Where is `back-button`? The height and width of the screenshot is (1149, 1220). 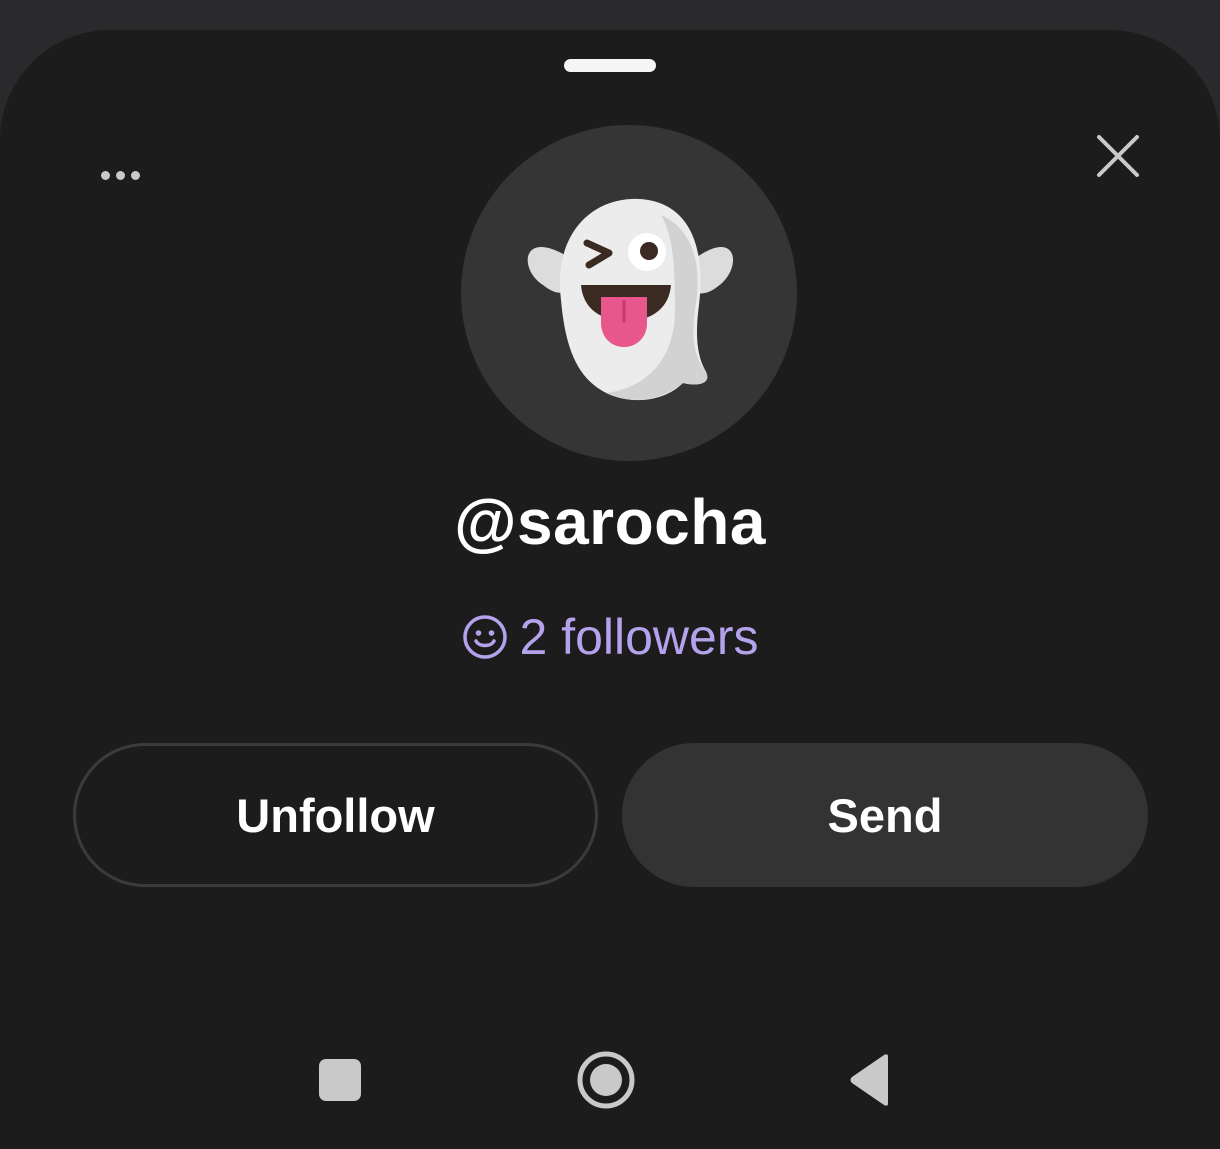 back-button is located at coordinates (870, 1080).